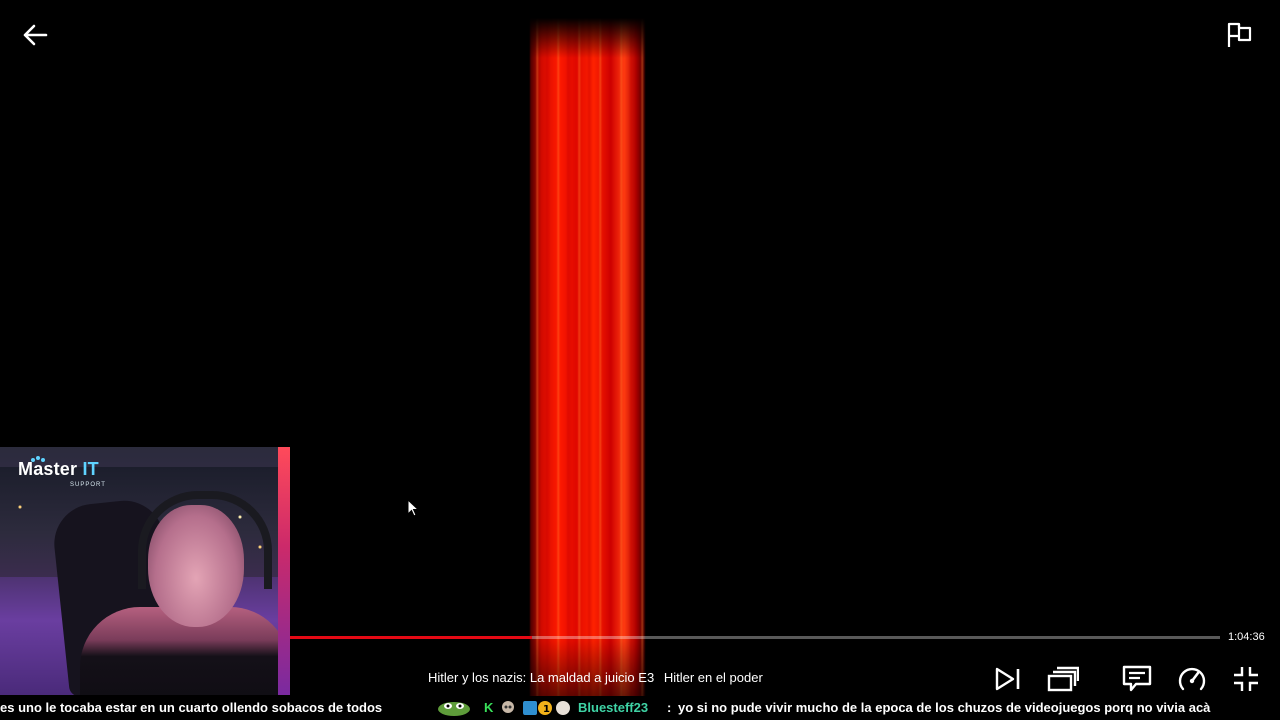 The height and width of the screenshot is (720, 1280). Describe the element at coordinates (454, 709) in the screenshot. I see `frog-emote-icon` at that location.